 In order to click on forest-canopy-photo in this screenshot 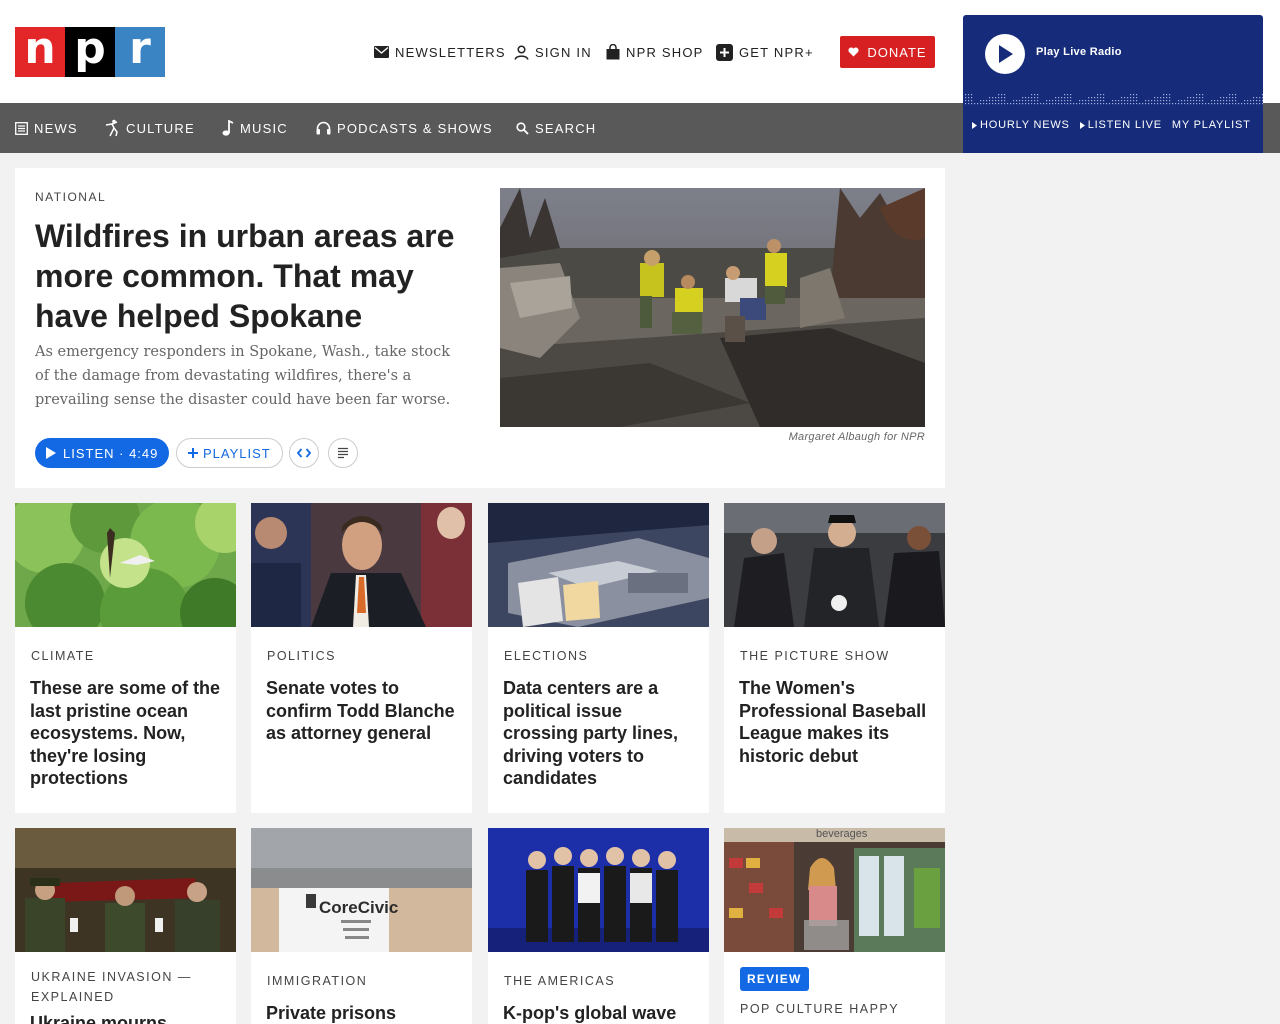, I will do `click(125, 565)`.